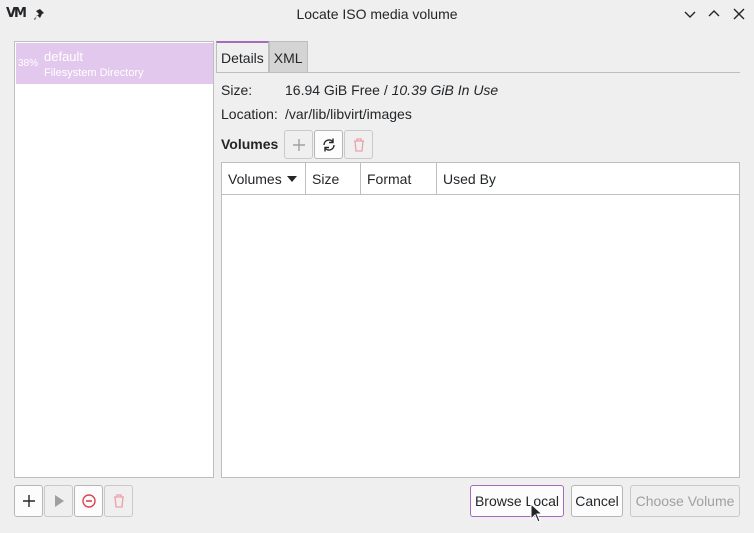 This screenshot has height=533, width=754. I want to click on location-value: /var/lib/libvirt/images, so click(348, 114).